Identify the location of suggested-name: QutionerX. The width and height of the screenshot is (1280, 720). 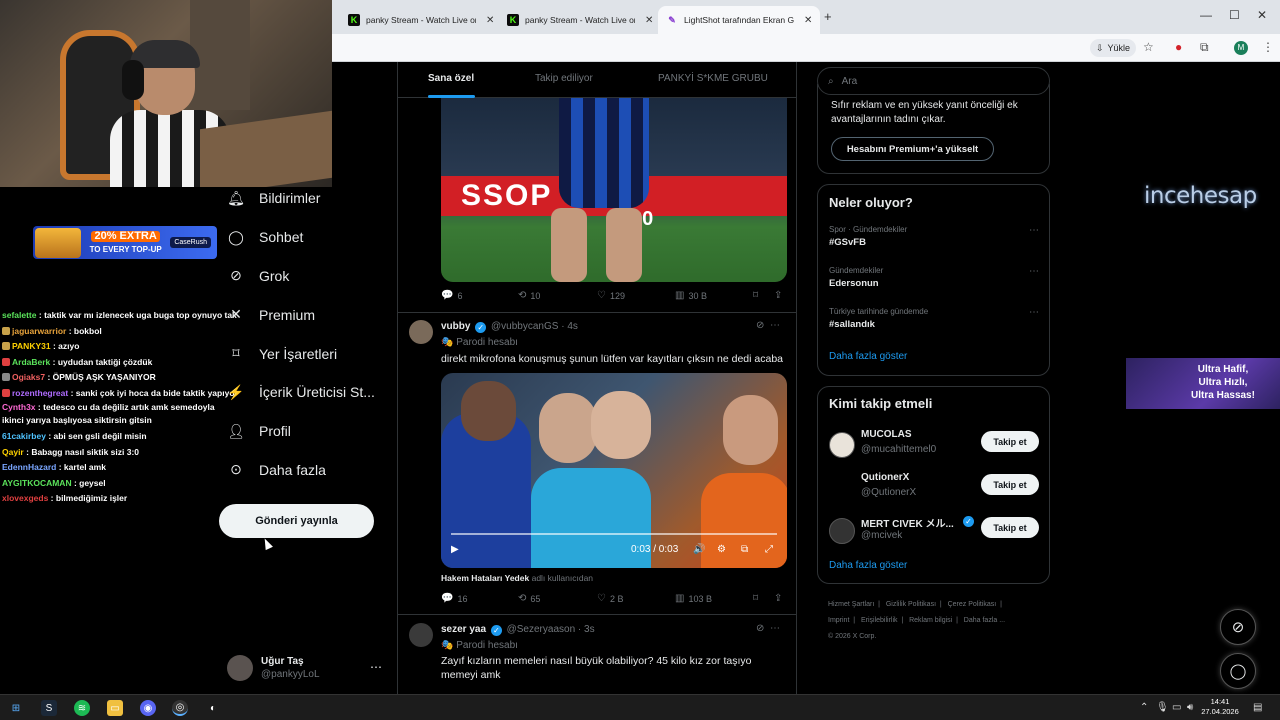
(885, 477).